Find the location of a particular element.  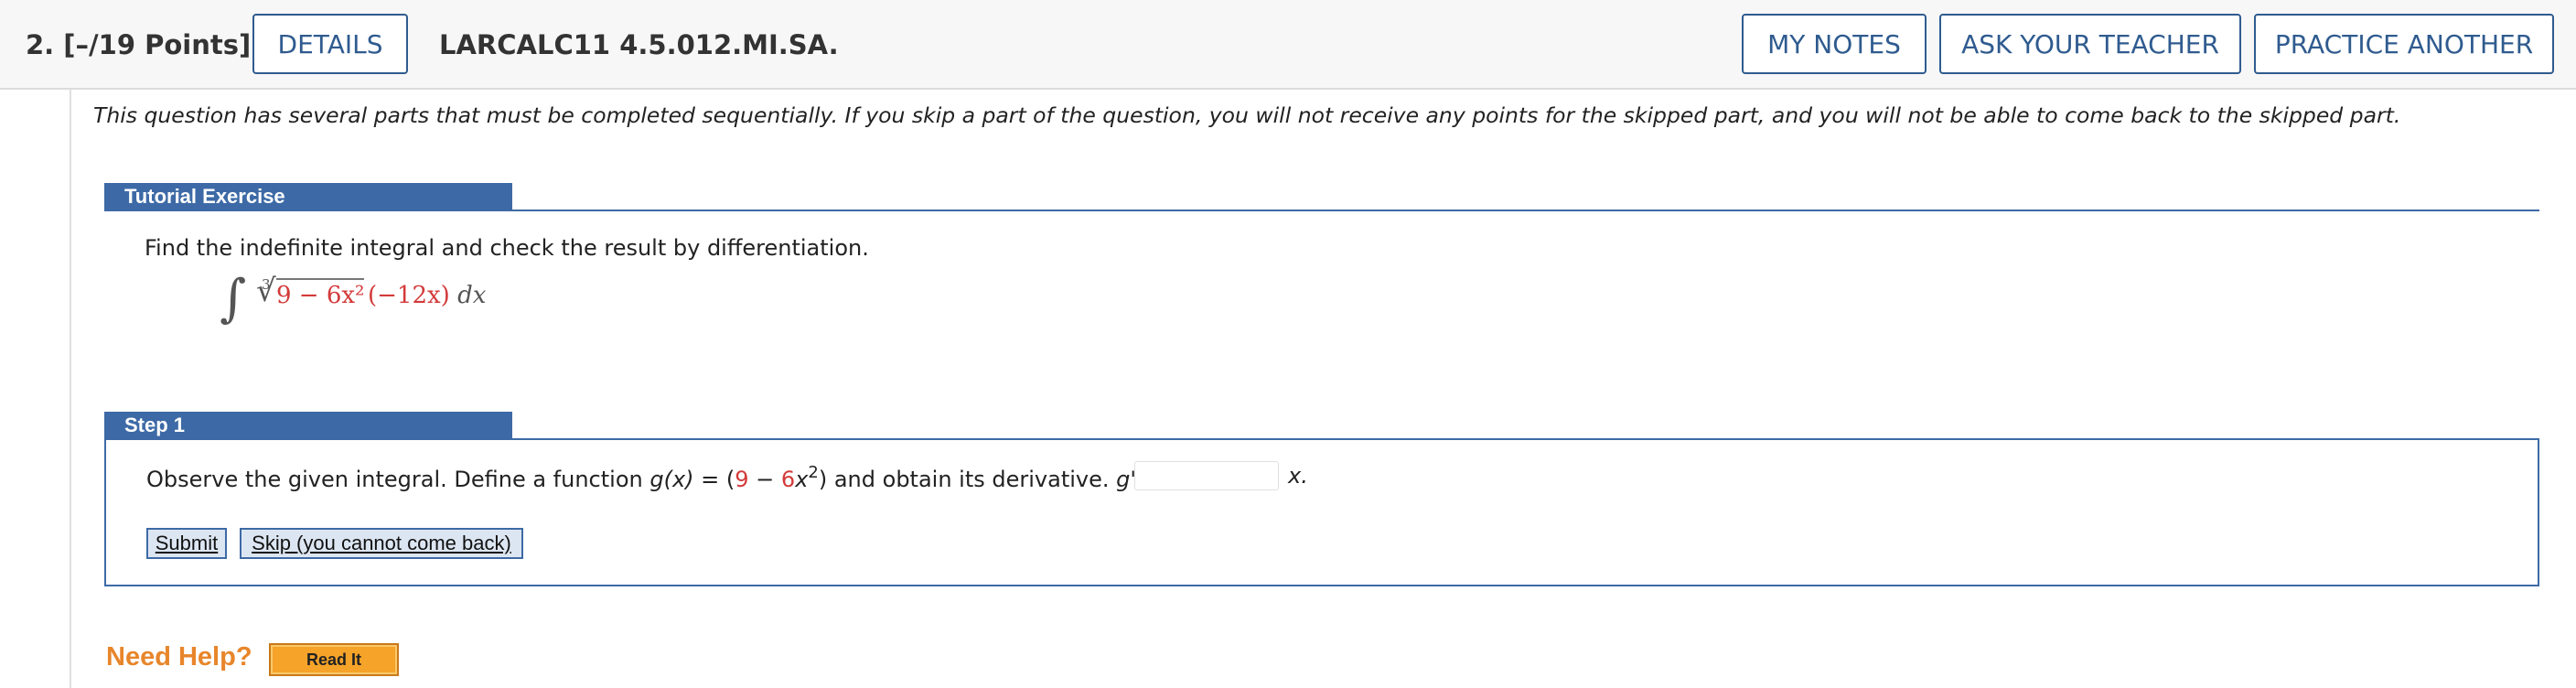

details-button: DETAILS is located at coordinates (330, 44).